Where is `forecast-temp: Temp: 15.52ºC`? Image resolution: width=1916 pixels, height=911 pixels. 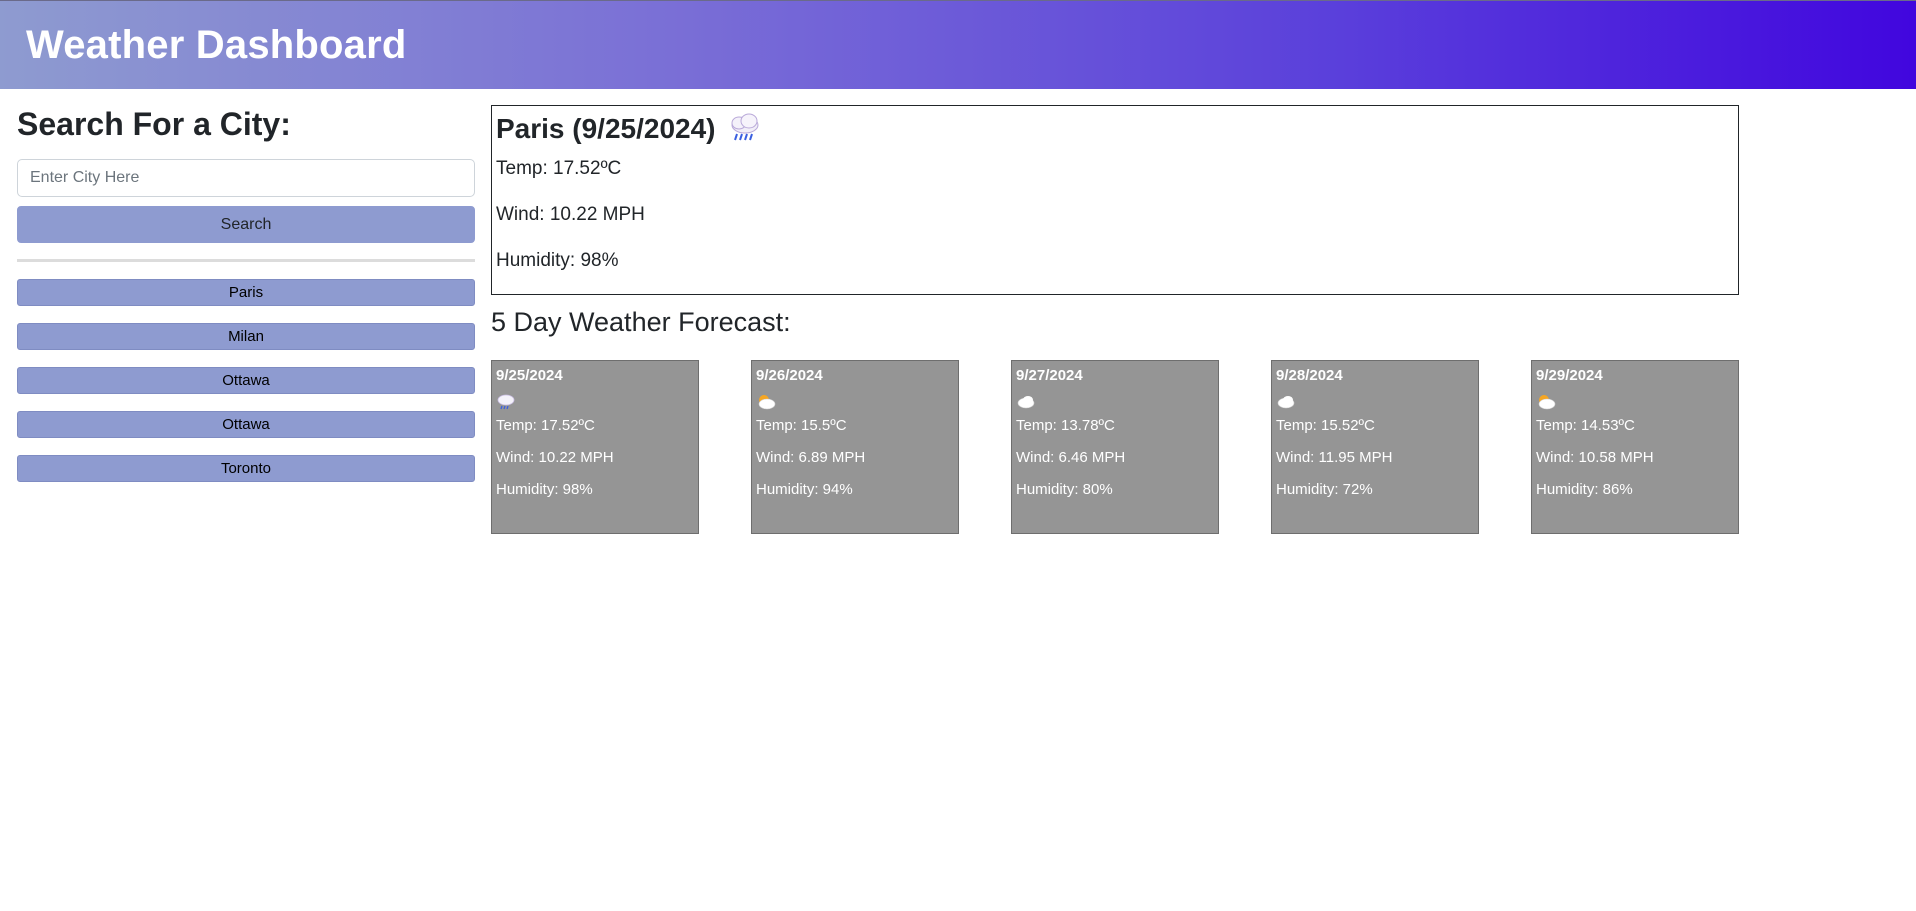
forecast-temp: Temp: 15.52ºC is located at coordinates (1325, 425).